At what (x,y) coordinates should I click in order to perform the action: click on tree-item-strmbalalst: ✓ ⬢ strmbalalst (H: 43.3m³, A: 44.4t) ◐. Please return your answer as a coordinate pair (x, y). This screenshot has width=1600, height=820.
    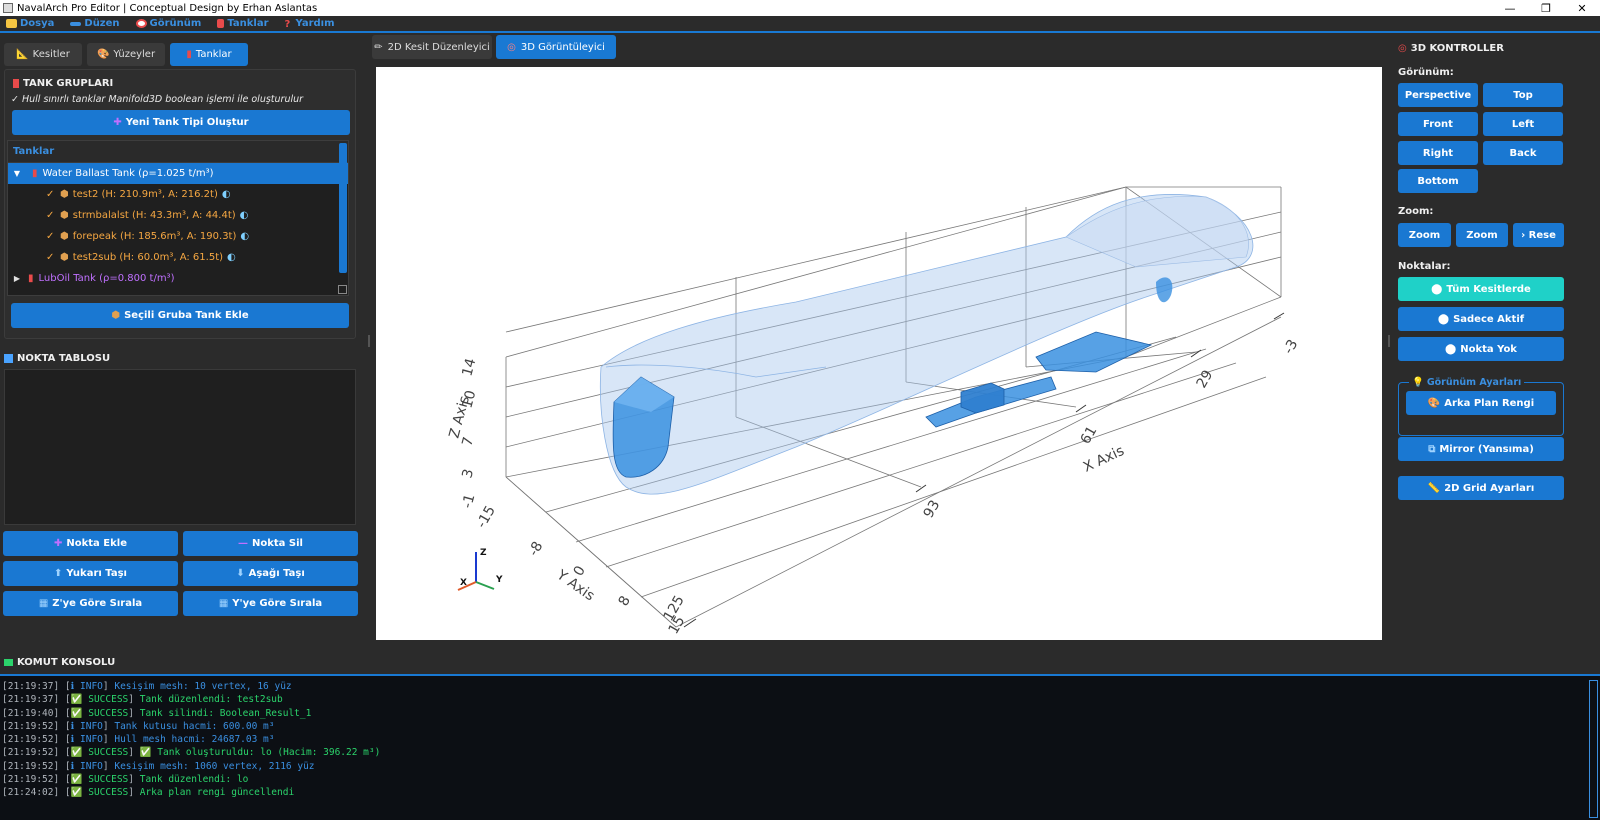
    Looking at the image, I should click on (178, 215).